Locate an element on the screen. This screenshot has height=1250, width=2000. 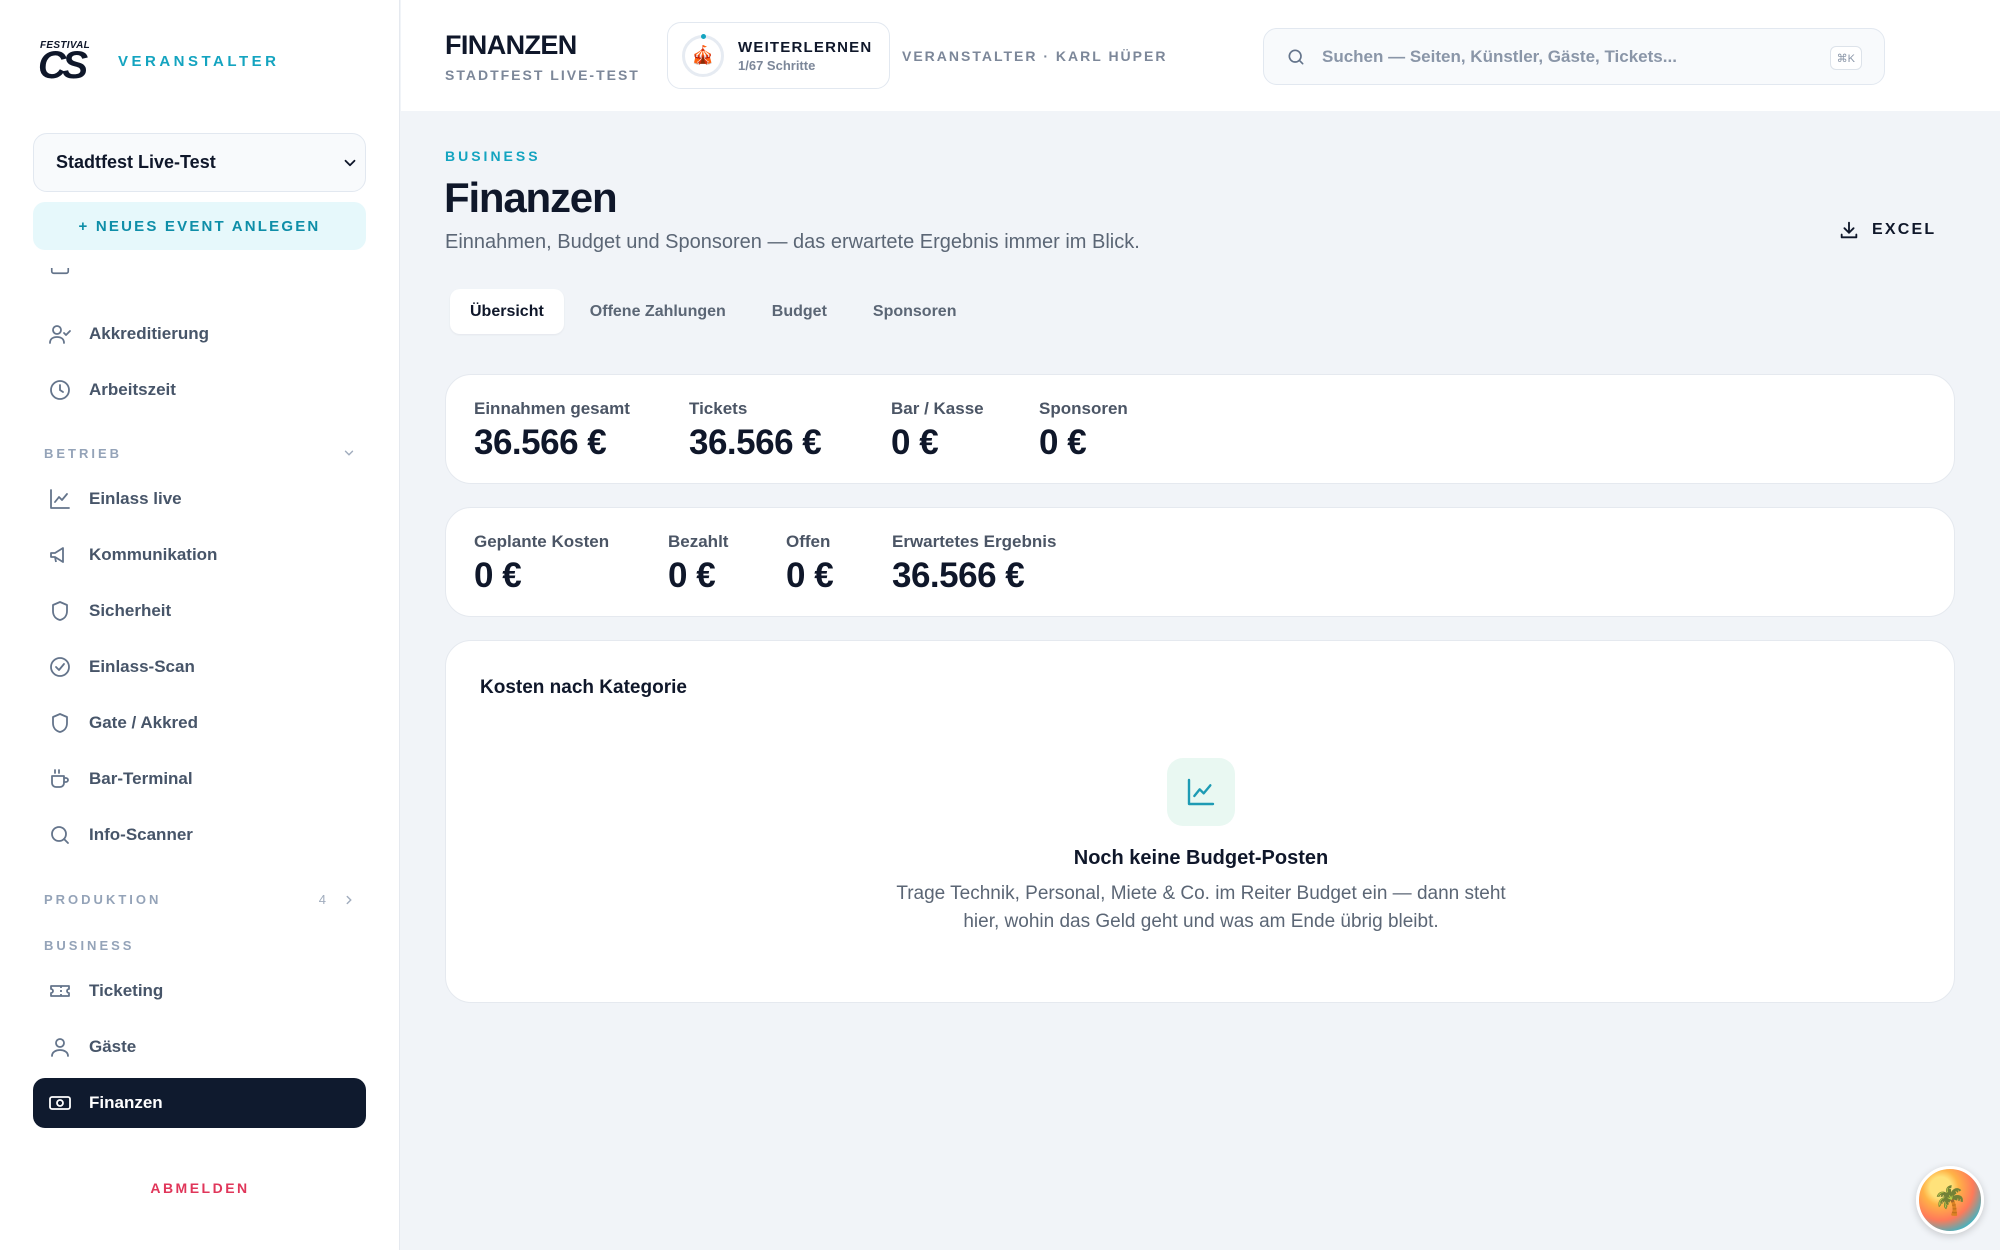
stat-label: Geplante Kosten is located at coordinates (542, 541).